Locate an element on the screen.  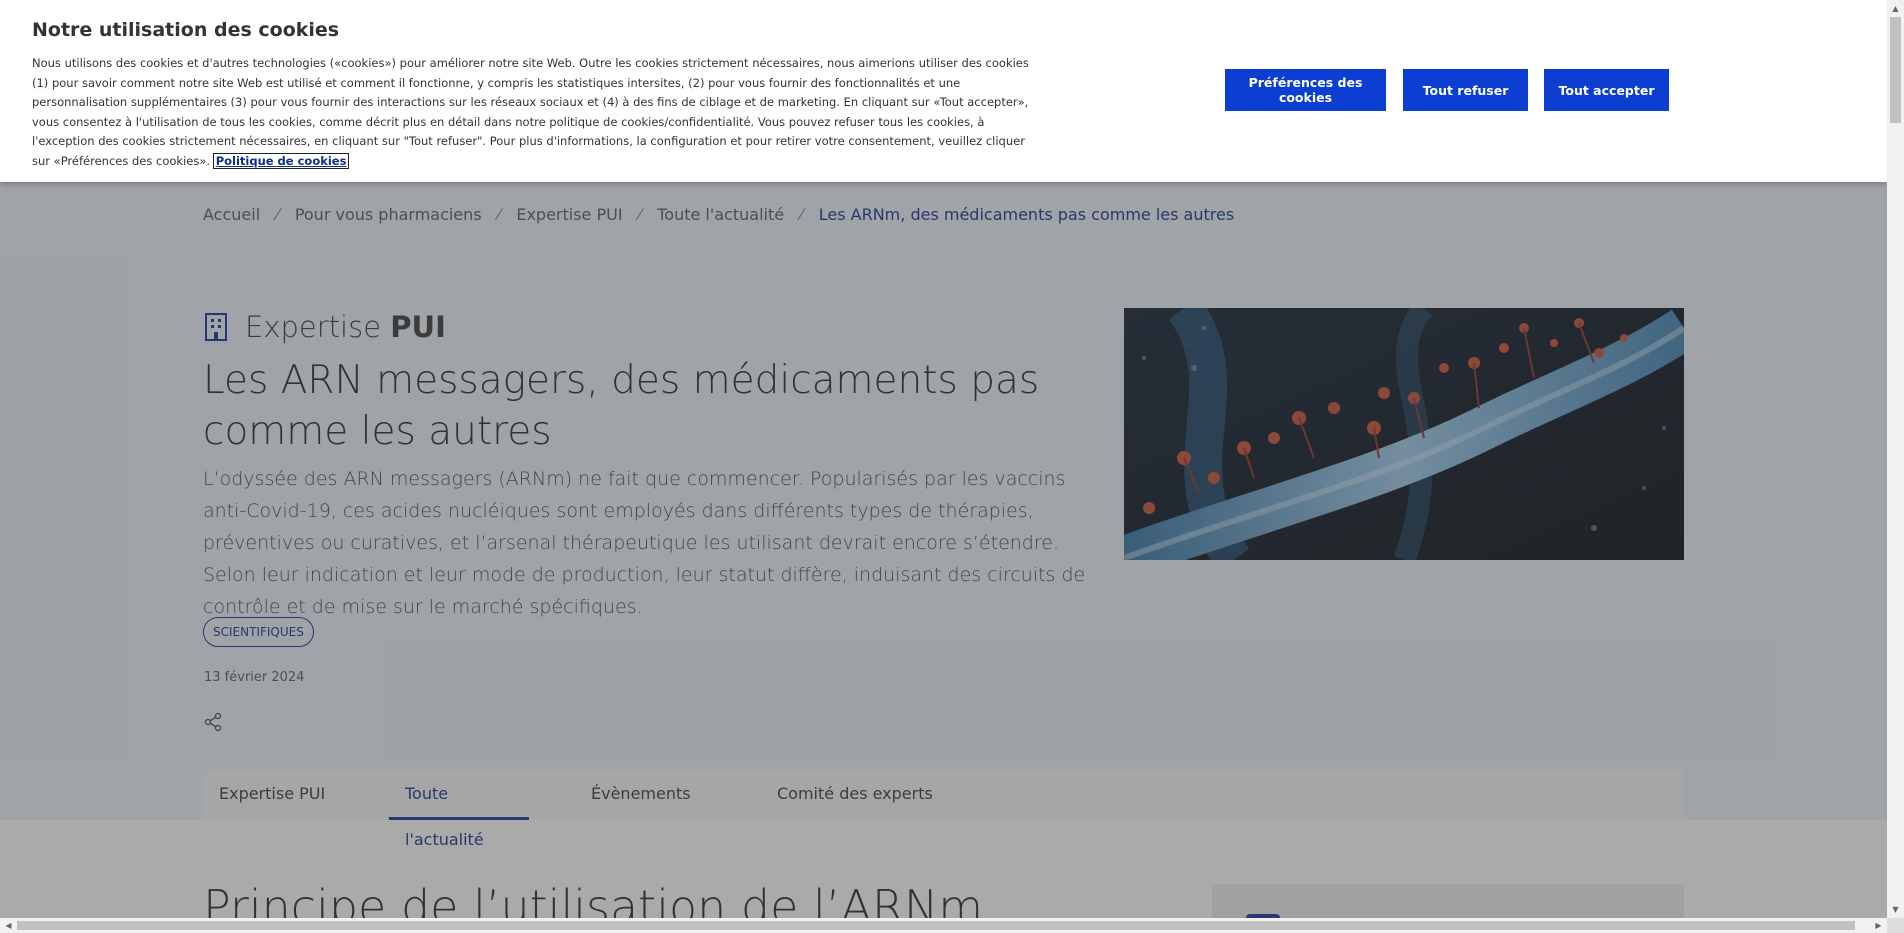
cookie-banner-title: Notre utilisation des cookies is located at coordinates (186, 30).